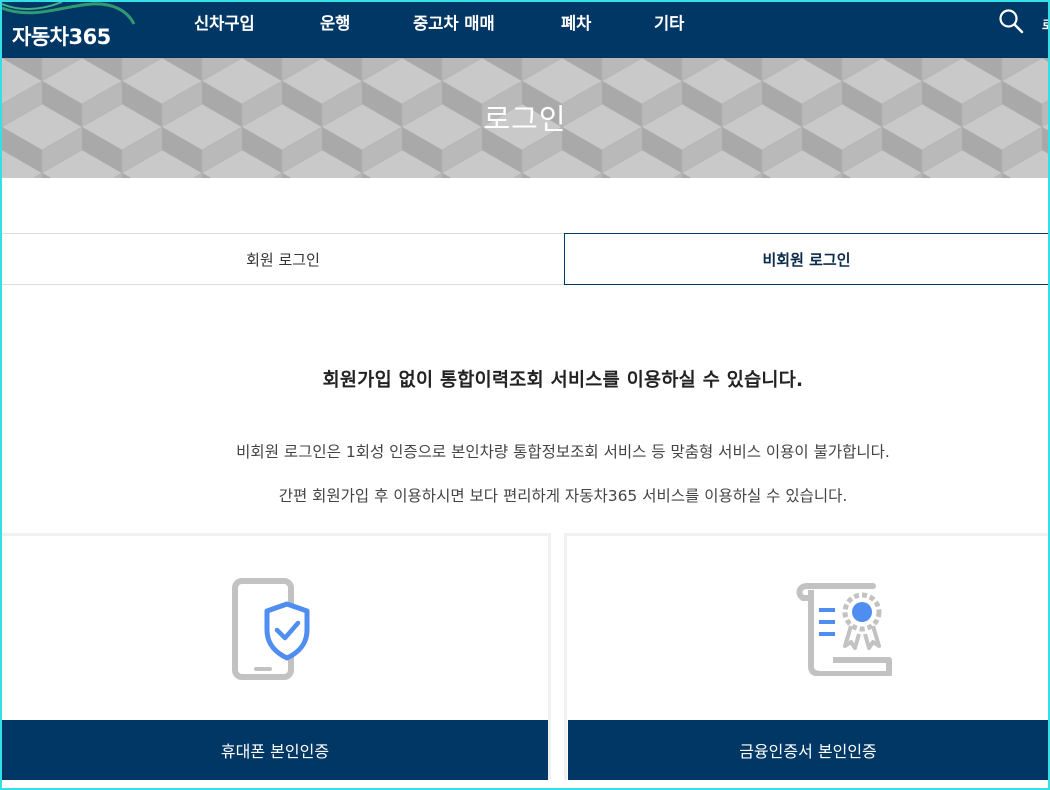 The image size is (1050, 790). I want to click on nav-driving: 운행, so click(335, 22).